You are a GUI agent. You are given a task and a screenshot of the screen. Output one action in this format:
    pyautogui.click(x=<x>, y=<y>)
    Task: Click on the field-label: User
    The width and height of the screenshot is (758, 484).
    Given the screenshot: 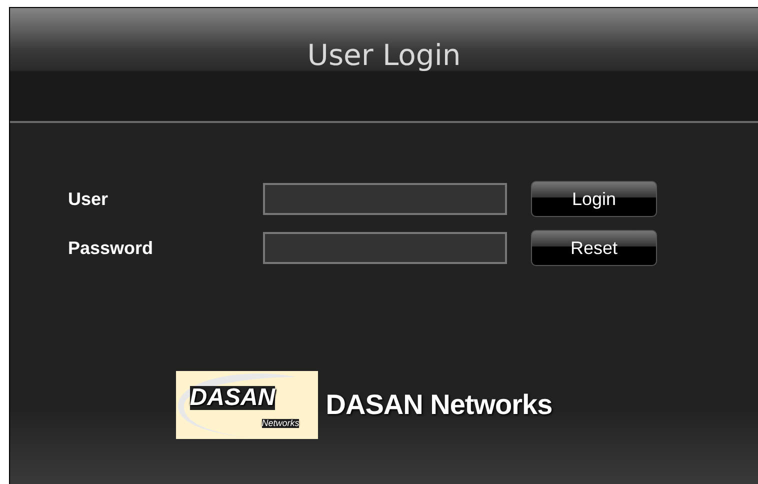 What is the action you would take?
    pyautogui.click(x=89, y=199)
    